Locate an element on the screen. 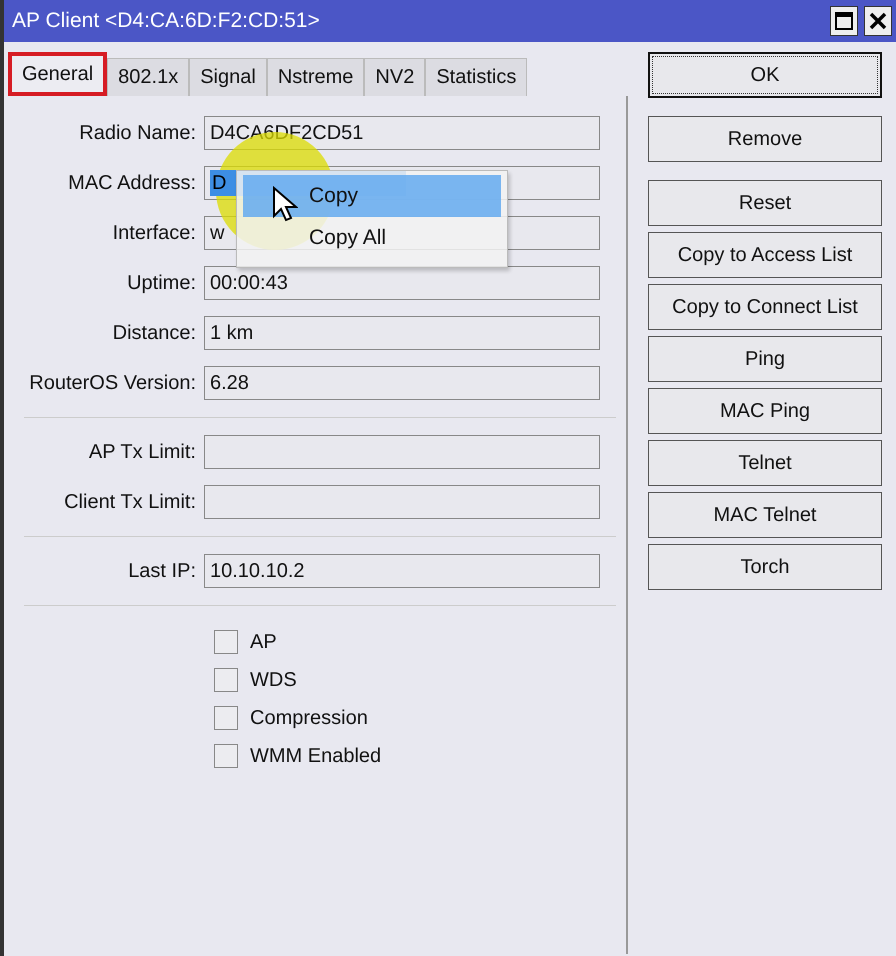 The width and height of the screenshot is (896, 956). field-label: Radio Name: is located at coordinates (137, 133).